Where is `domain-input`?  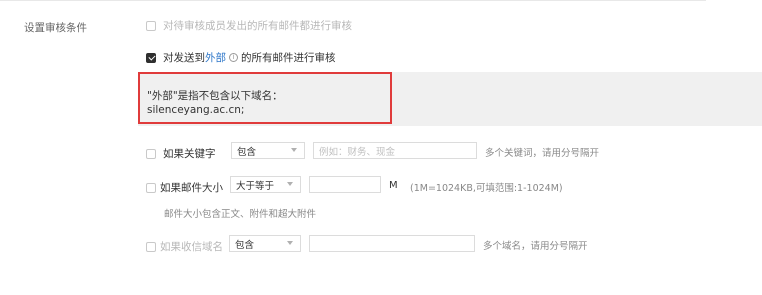
domain-input is located at coordinates (392, 243).